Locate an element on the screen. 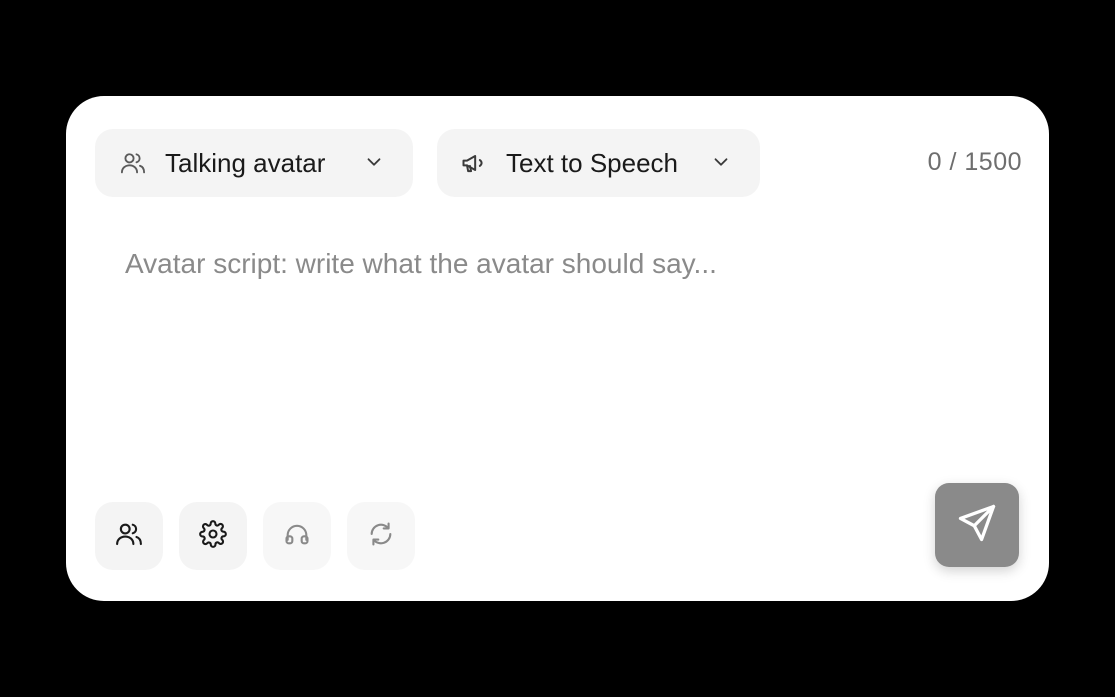 The height and width of the screenshot is (697, 1115). avatars-tool-button is located at coordinates (129, 536).